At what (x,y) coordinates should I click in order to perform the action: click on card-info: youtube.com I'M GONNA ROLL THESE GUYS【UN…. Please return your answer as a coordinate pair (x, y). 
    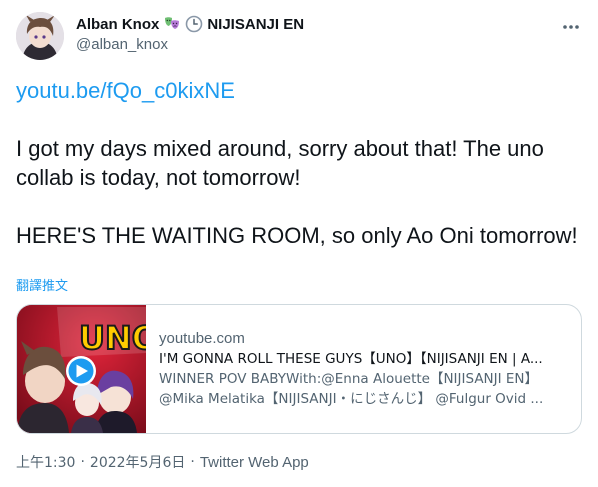
    Looking at the image, I should click on (365, 369).